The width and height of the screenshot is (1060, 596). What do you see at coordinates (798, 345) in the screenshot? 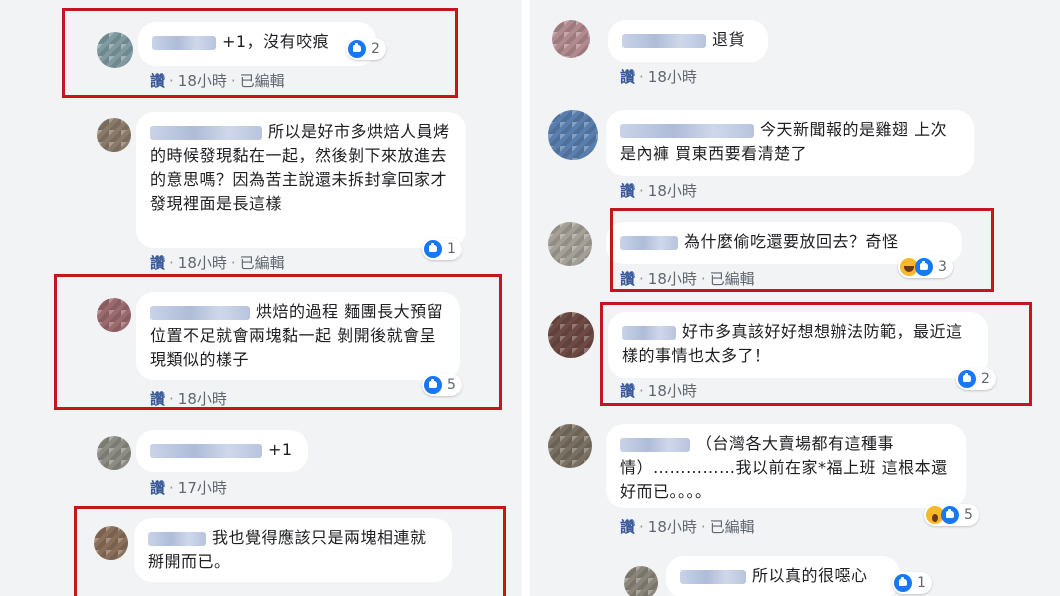
I see `comment-bubble: 好市多真該好好想想辦法防範，最近這樣的事情也太多了！` at bounding box center [798, 345].